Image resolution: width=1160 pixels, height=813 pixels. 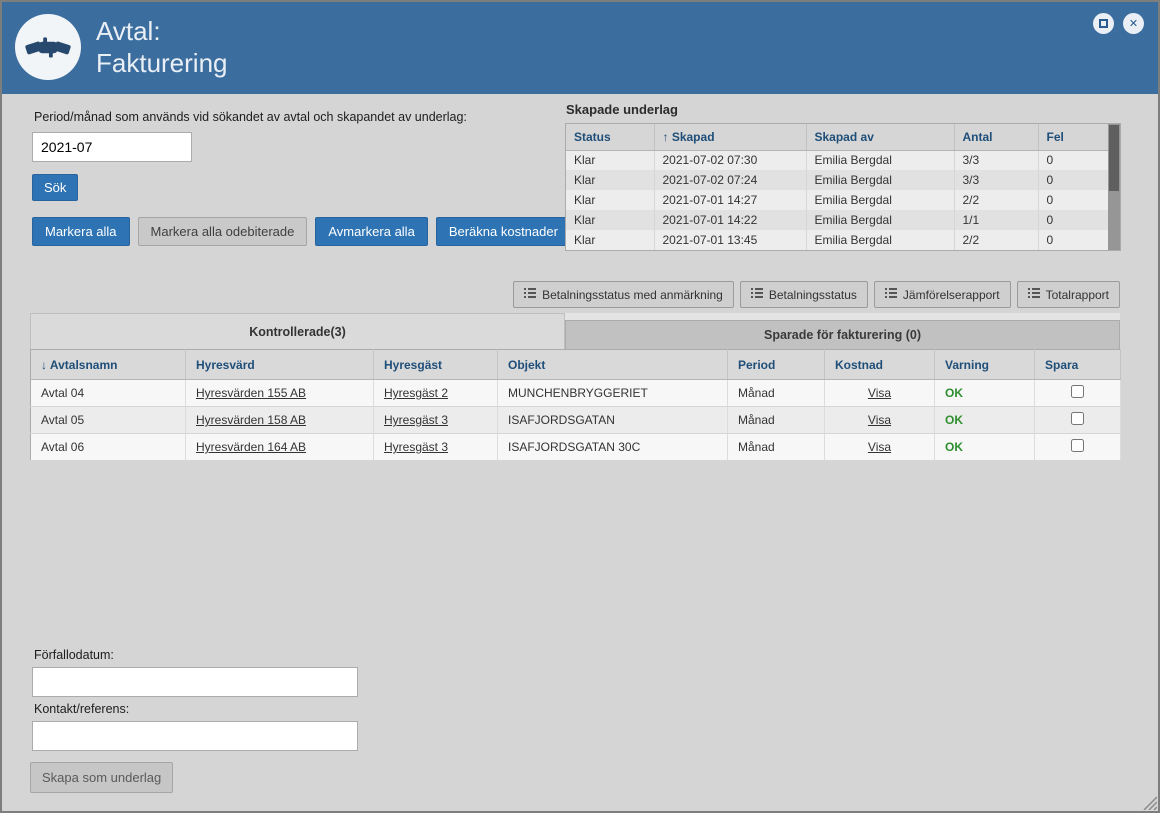 What do you see at coordinates (297, 331) in the screenshot?
I see `tab-kontrollerade: Kontrollerade(3)` at bounding box center [297, 331].